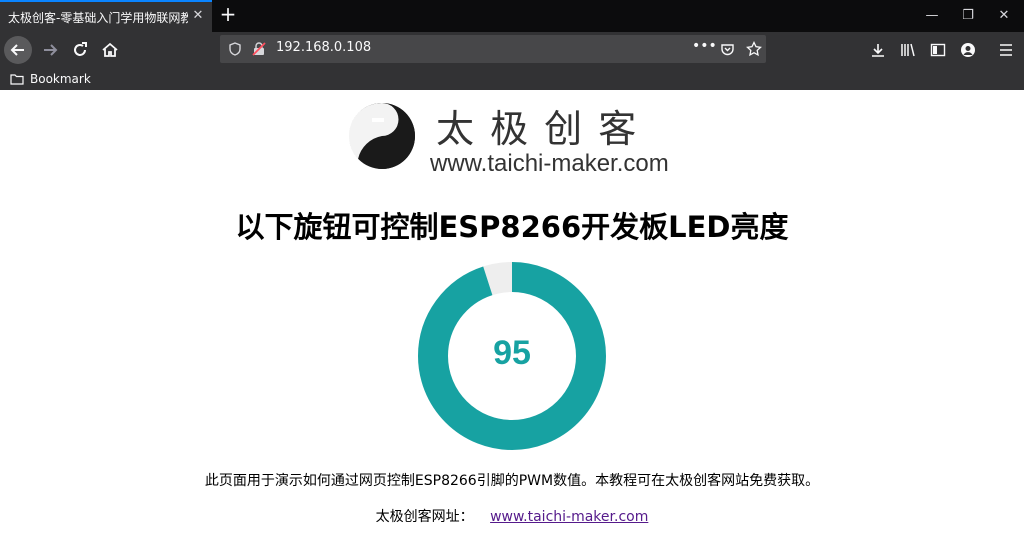 The width and height of the screenshot is (1024, 546). I want to click on nav-bar: 192.168.0.108 •••, so click(512, 50).